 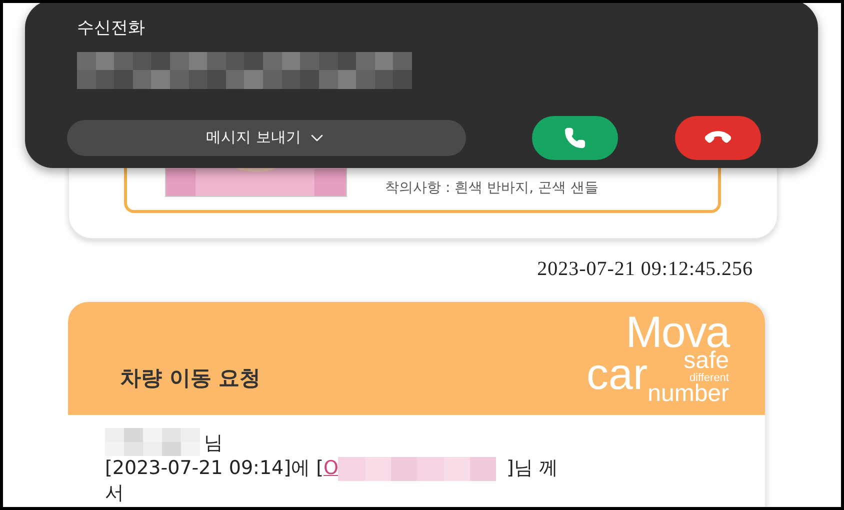 What do you see at coordinates (331, 468) in the screenshot?
I see `sender-link: O` at bounding box center [331, 468].